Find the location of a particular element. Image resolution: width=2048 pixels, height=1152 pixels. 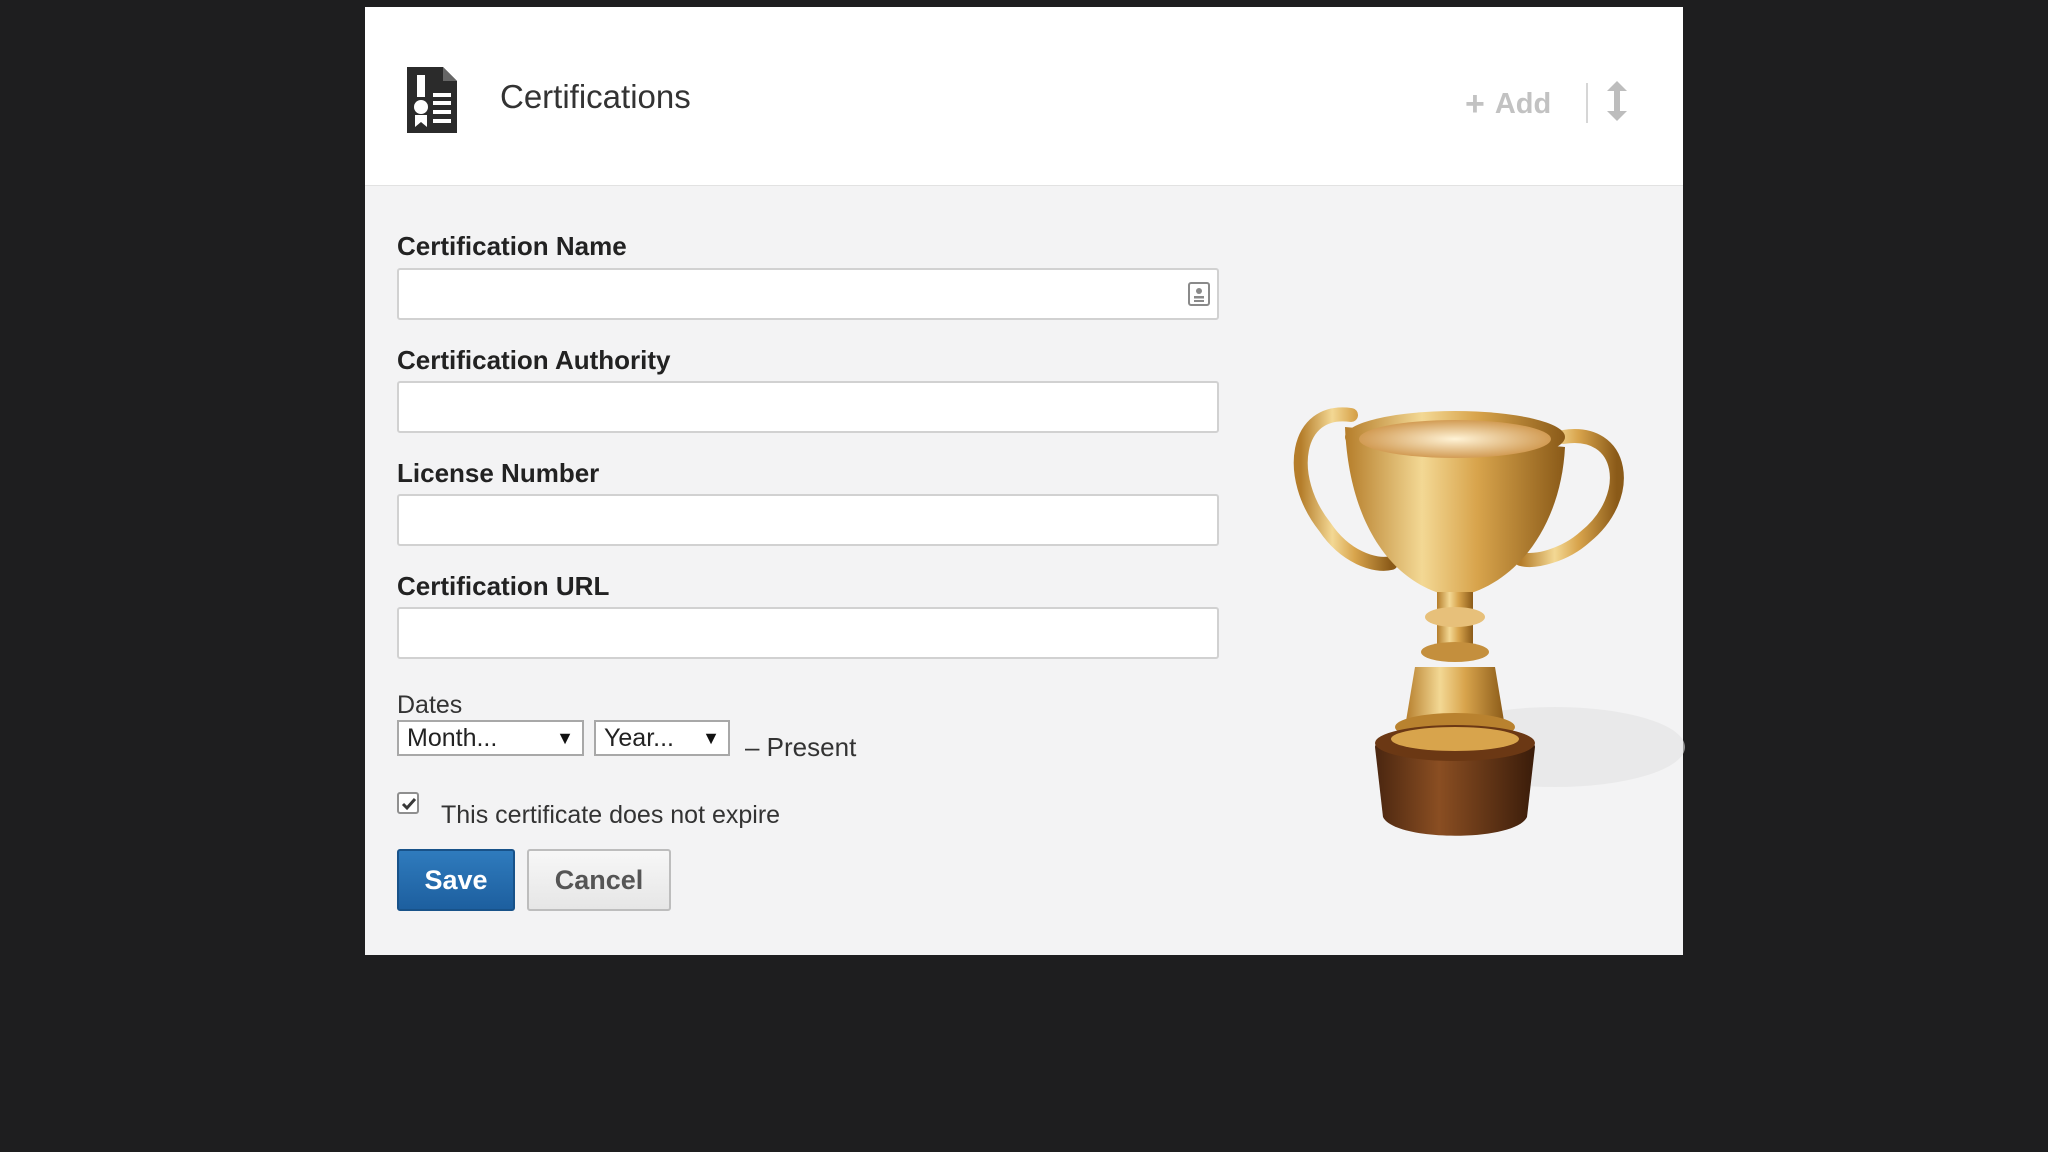

header-divider is located at coordinates (1587, 103).